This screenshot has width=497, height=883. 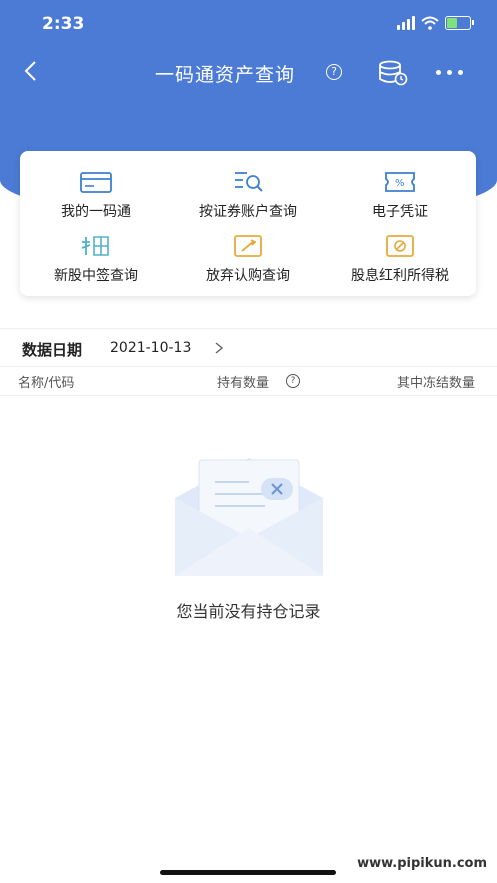 What do you see at coordinates (248, 259) in the screenshot?
I see `menu-item-abandon: 放弃认购查询` at bounding box center [248, 259].